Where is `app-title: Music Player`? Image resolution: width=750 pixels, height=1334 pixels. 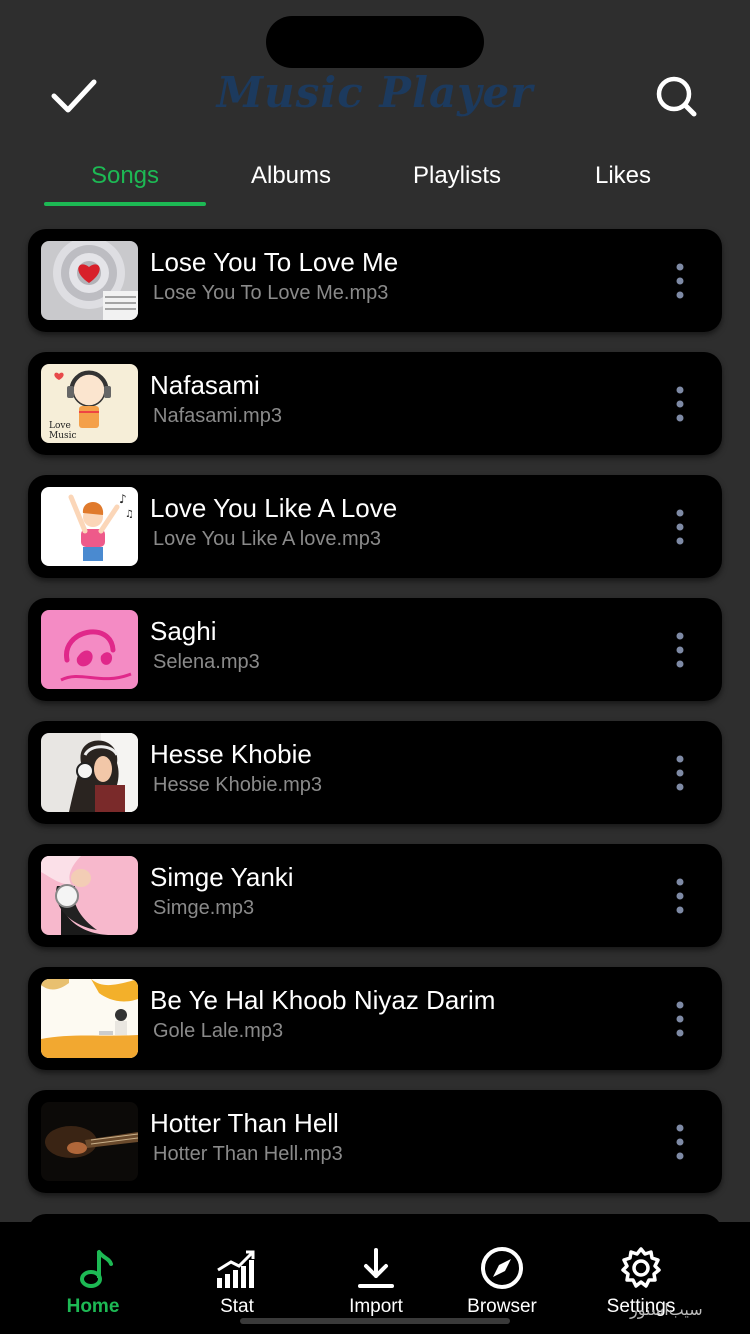 app-title: Music Player is located at coordinates (375, 92).